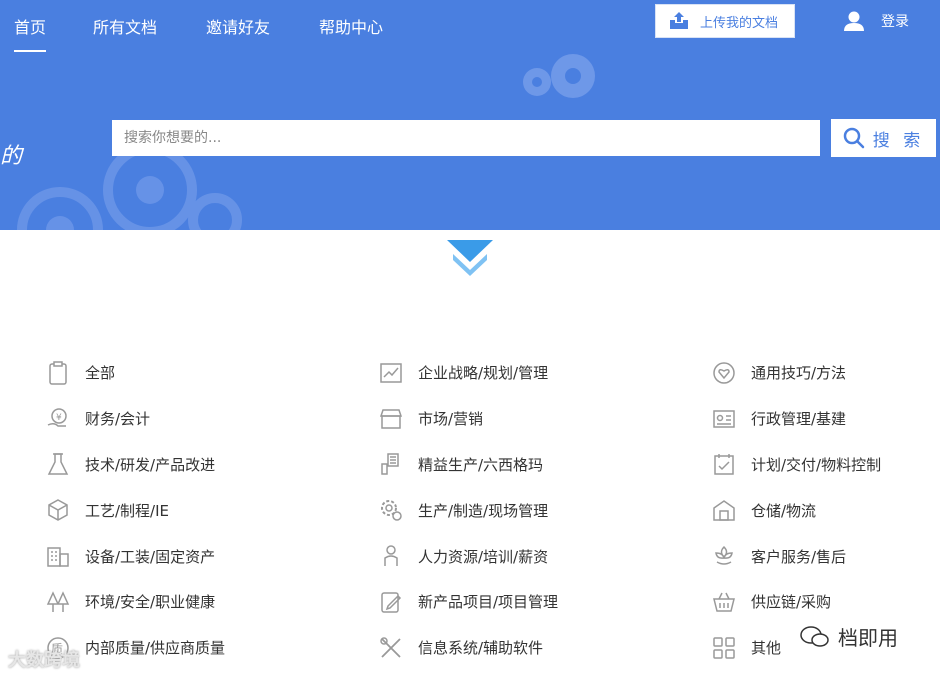  I want to click on category-label: 生产/制造/现场管理, so click(483, 510).